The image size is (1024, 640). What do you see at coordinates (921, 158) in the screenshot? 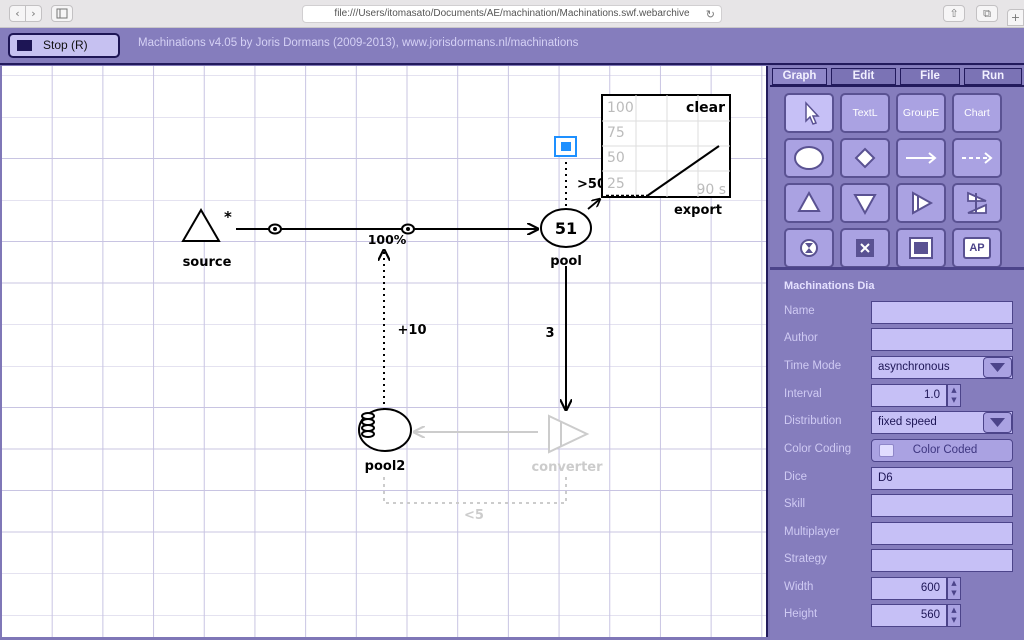
I see `resource-connection-tool-button` at bounding box center [921, 158].